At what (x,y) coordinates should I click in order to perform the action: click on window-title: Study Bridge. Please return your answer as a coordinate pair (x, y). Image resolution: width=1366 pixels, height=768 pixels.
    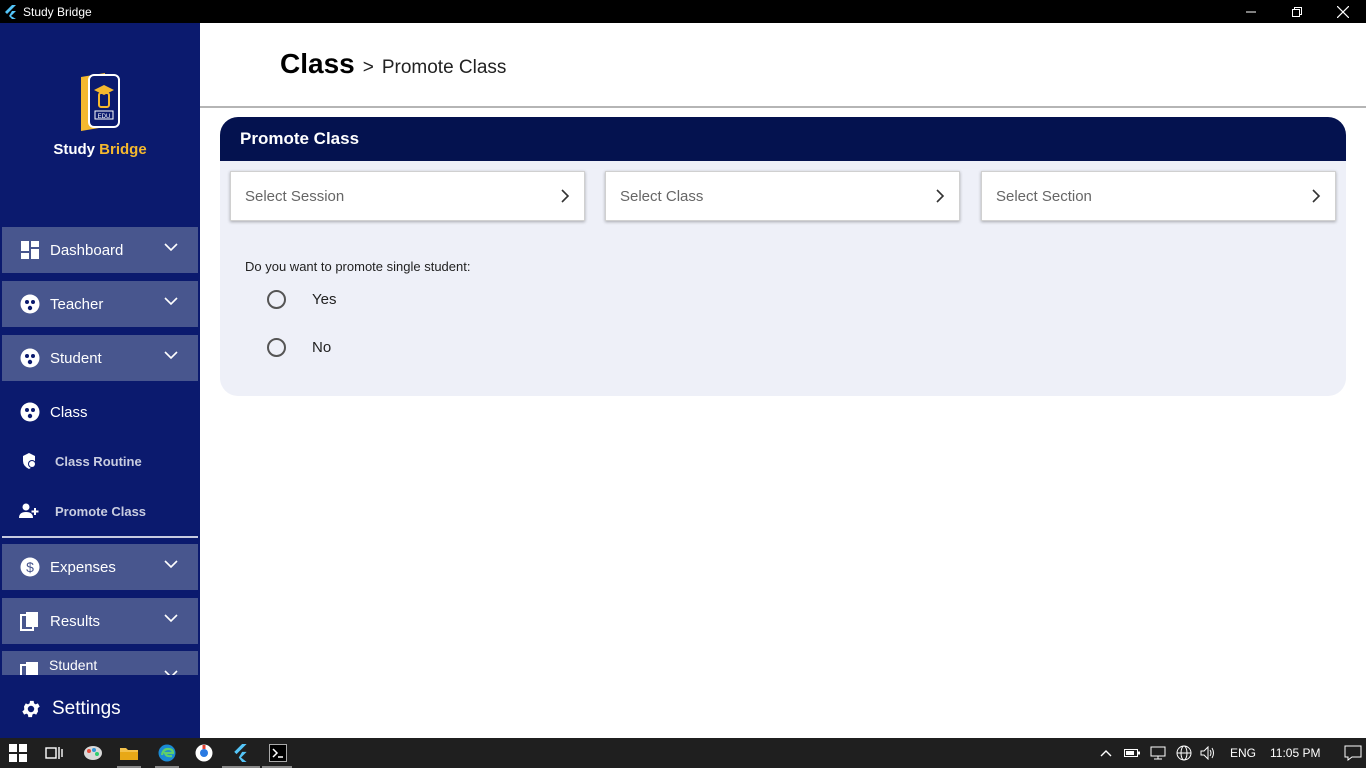
    Looking at the image, I should click on (57, 11).